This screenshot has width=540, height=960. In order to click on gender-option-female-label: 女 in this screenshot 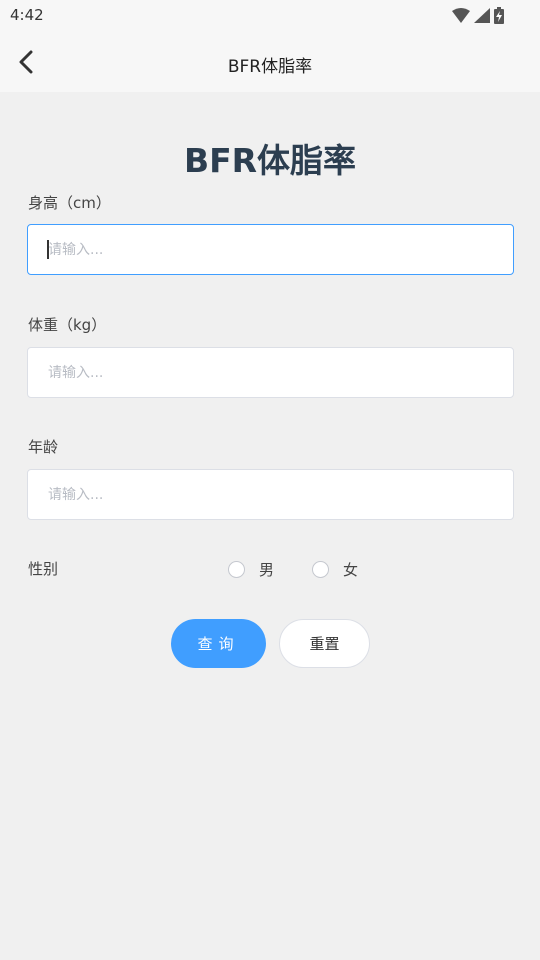, I will do `click(351, 570)`.